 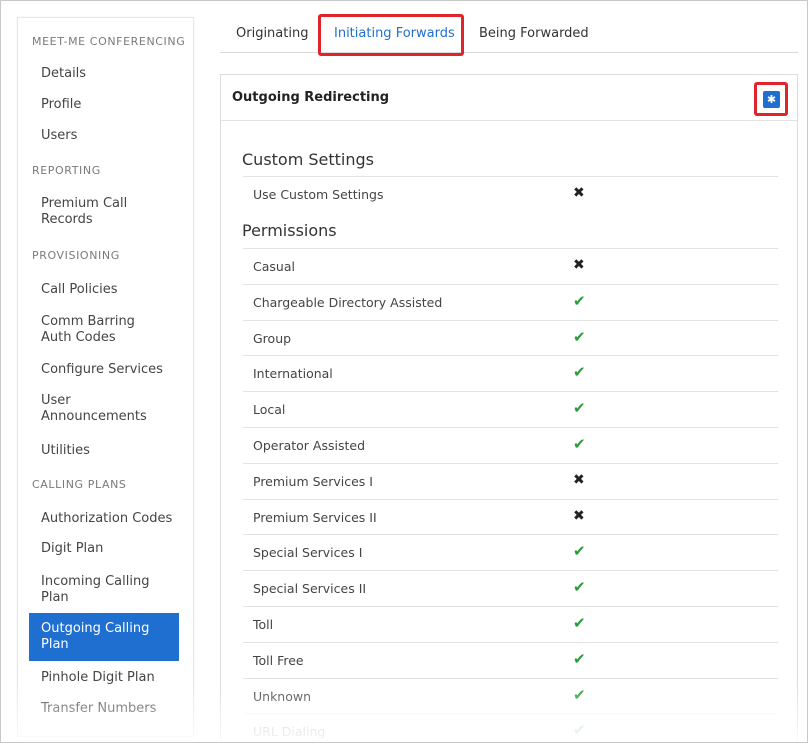 I want to click on sidebar-item-user-announcements: User Announcements, so click(x=88, y=409).